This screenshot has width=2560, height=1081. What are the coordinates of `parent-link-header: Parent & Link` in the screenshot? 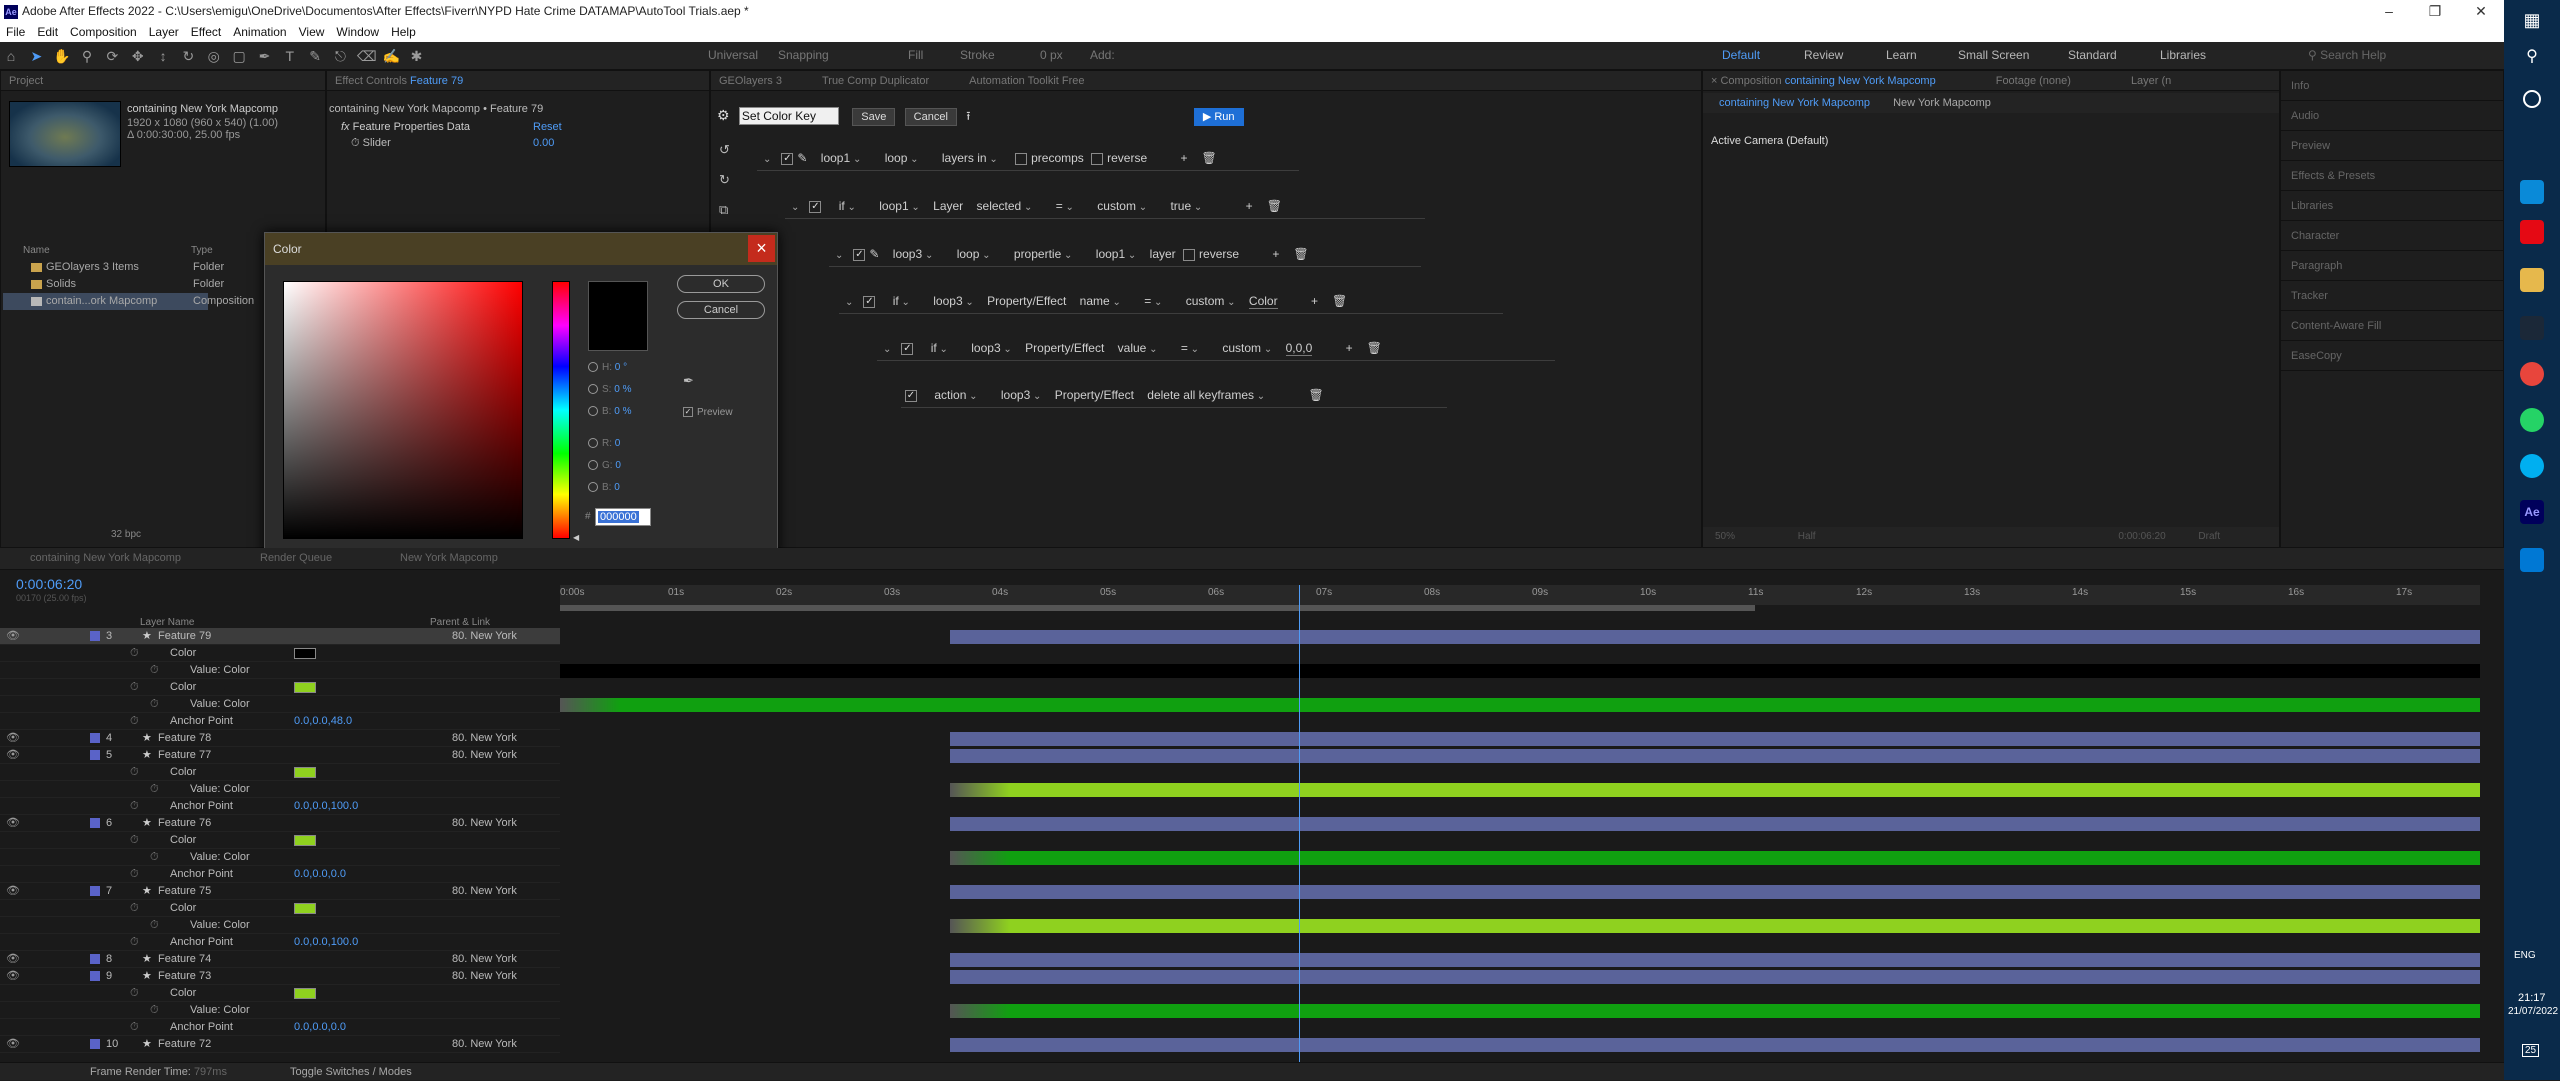 It's located at (460, 622).